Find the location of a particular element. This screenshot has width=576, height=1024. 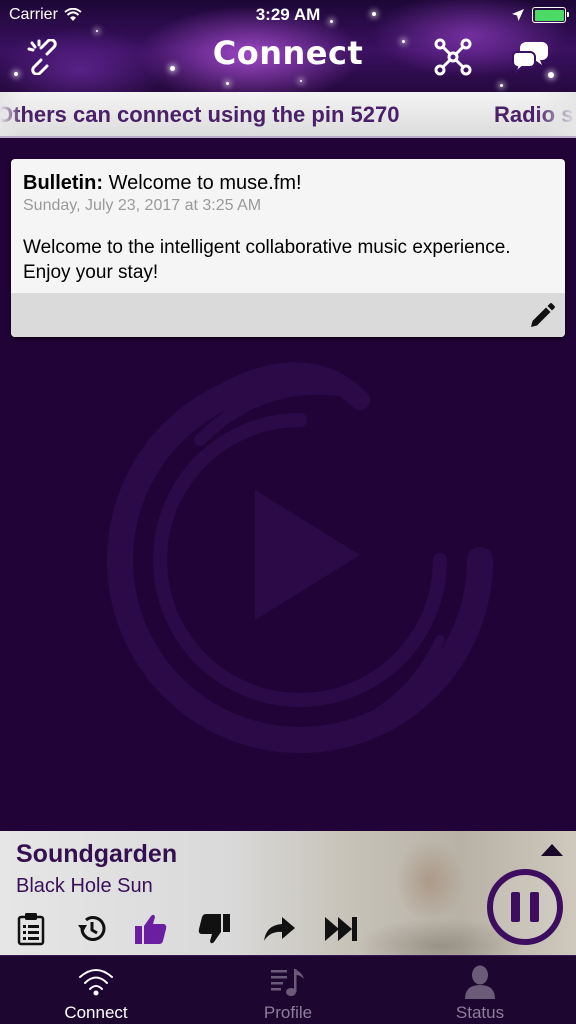

tab-profile: Profile is located at coordinates (288, 990).